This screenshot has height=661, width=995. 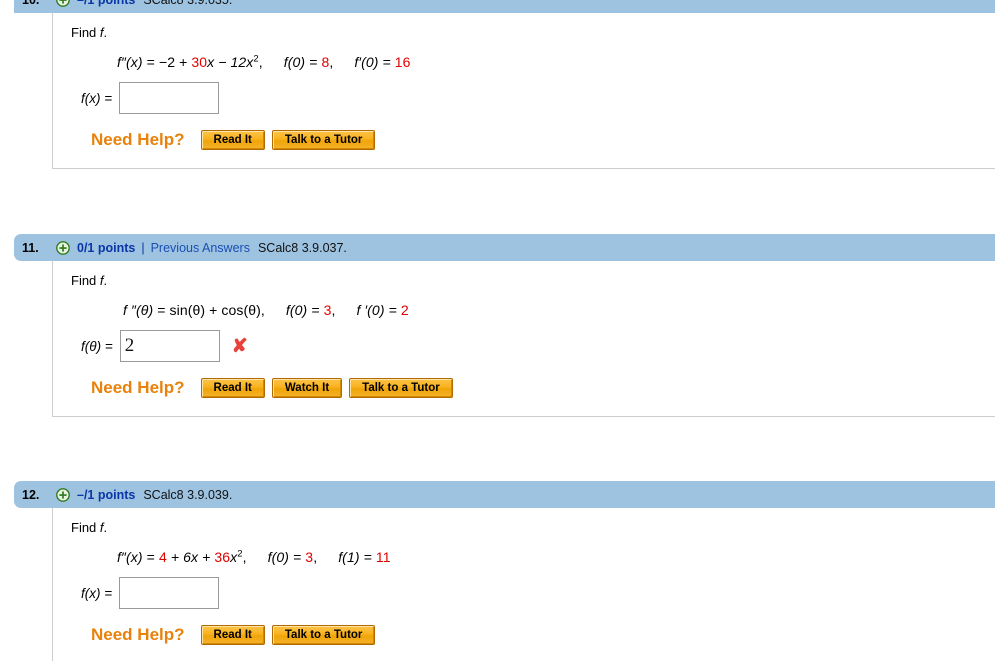 I want to click on condition-label: f(1) =, so click(x=355, y=557).